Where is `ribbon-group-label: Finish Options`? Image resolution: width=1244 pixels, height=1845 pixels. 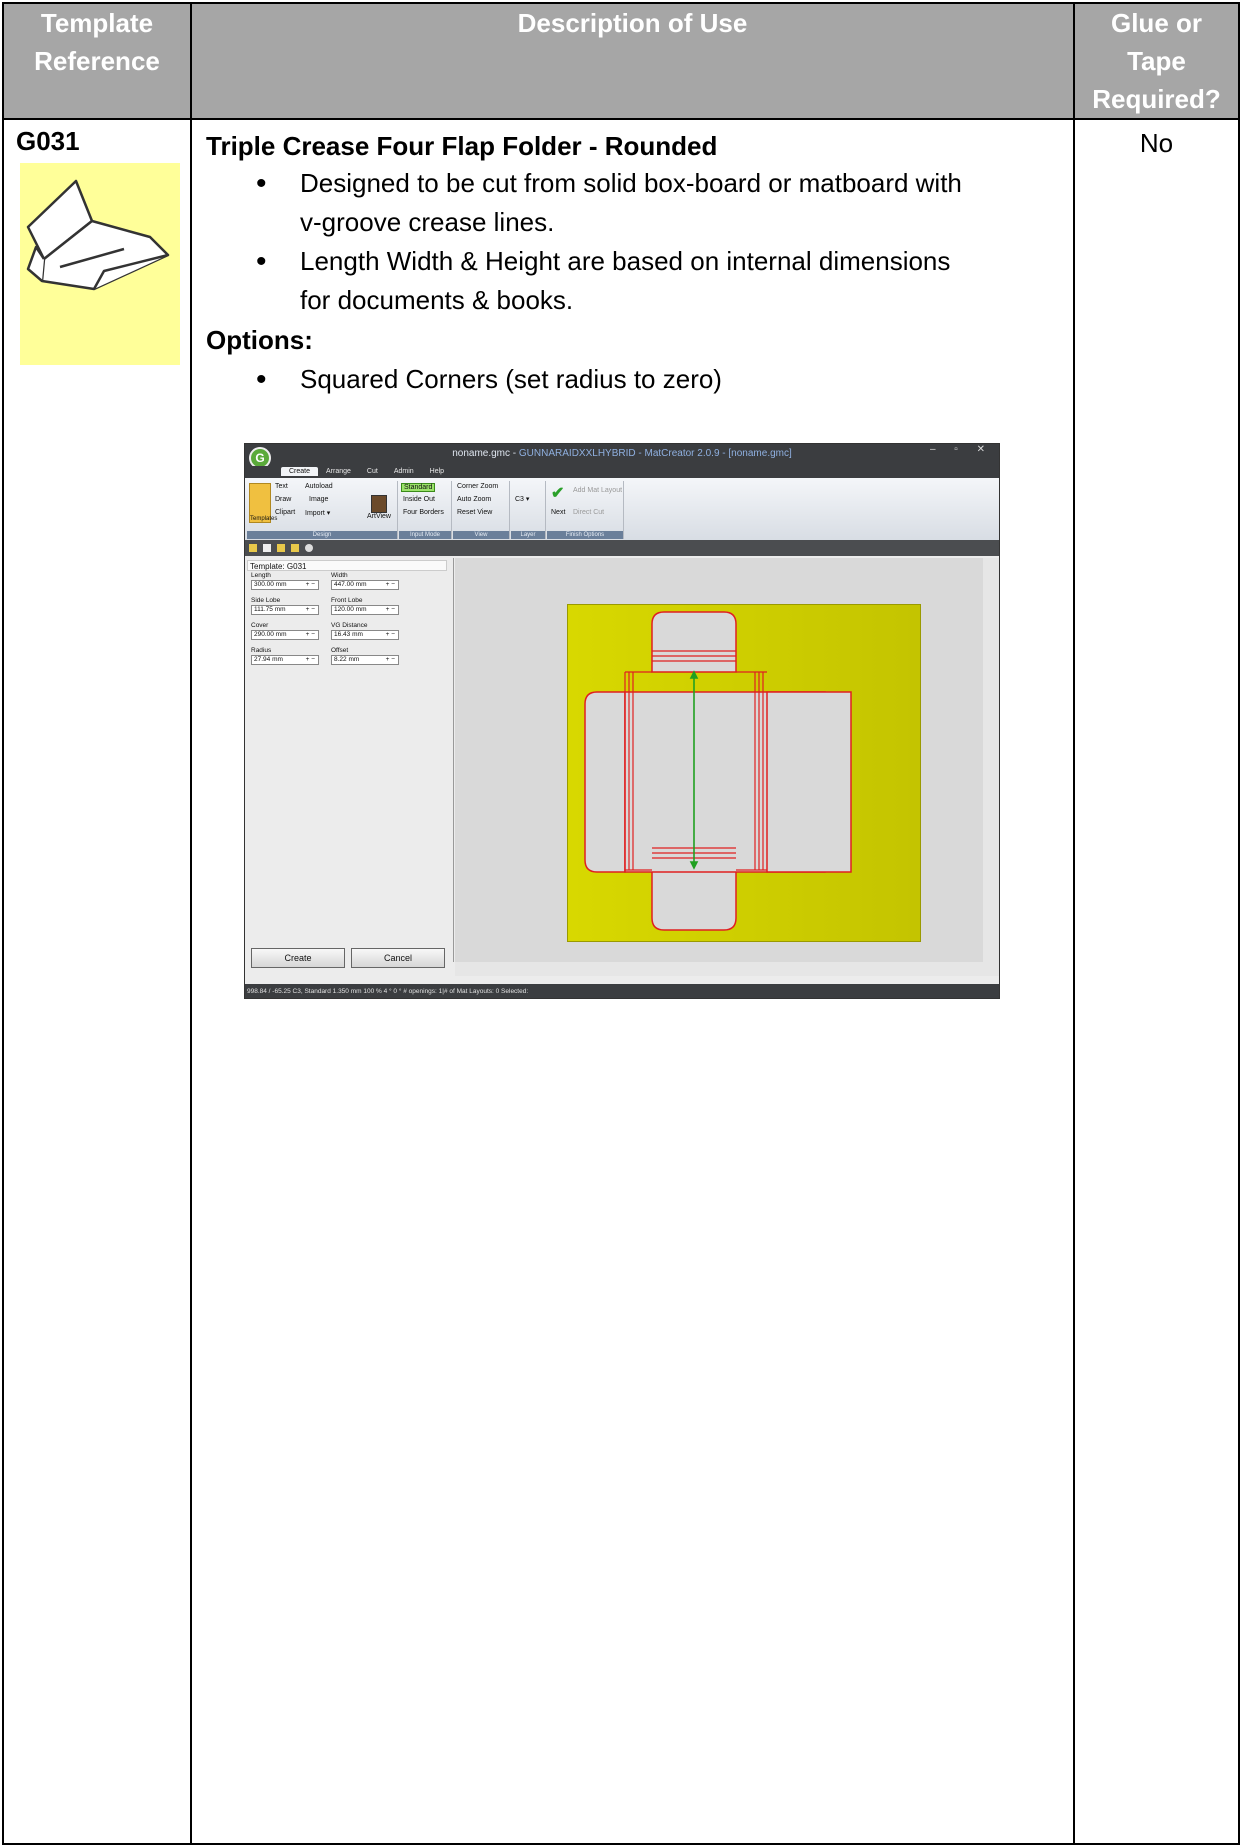 ribbon-group-label: Finish Options is located at coordinates (585, 535).